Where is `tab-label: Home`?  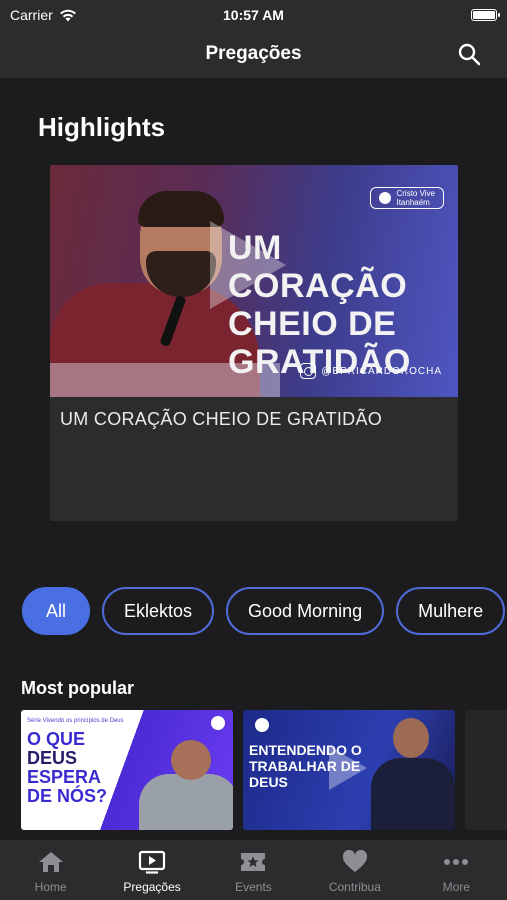 tab-label: Home is located at coordinates (50, 887).